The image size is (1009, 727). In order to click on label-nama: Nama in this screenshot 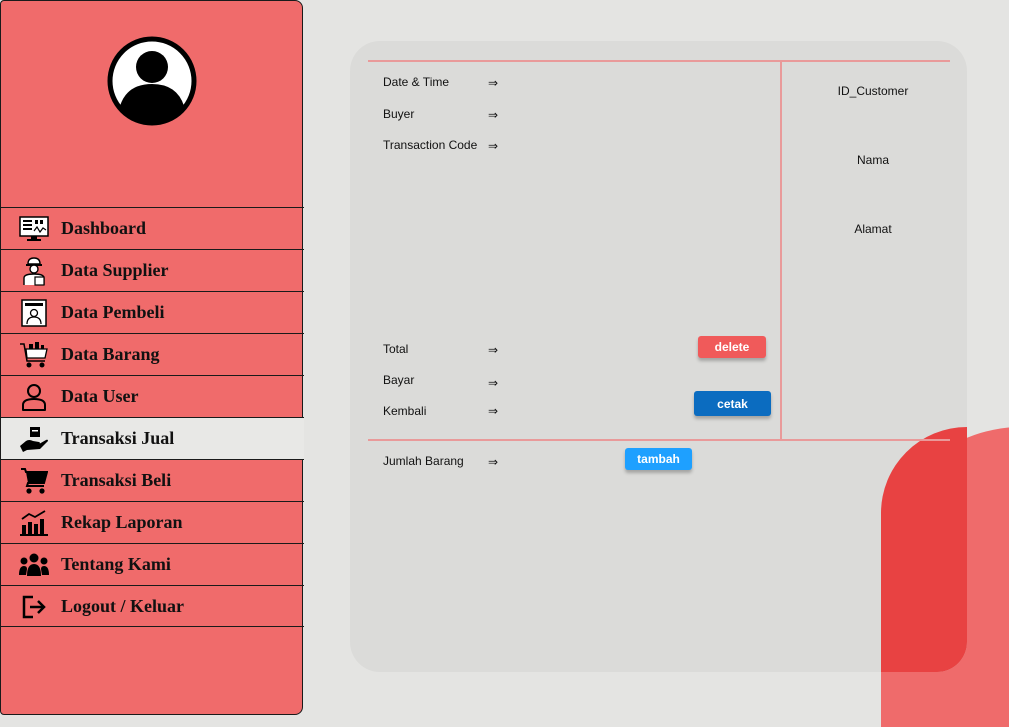, I will do `click(872, 160)`.